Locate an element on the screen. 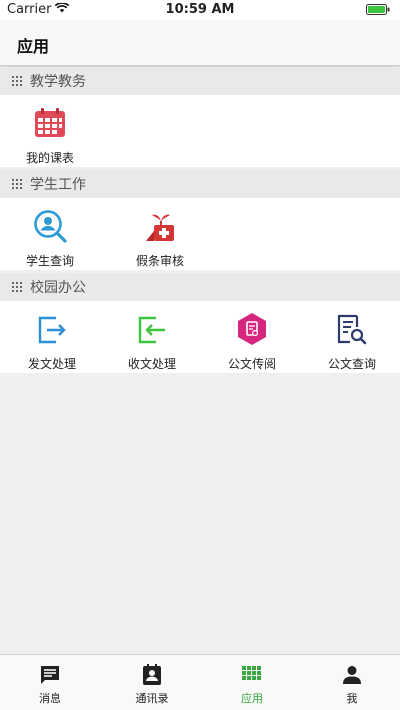 The image size is (400, 710). section-title: 教学教务 is located at coordinates (58, 82).